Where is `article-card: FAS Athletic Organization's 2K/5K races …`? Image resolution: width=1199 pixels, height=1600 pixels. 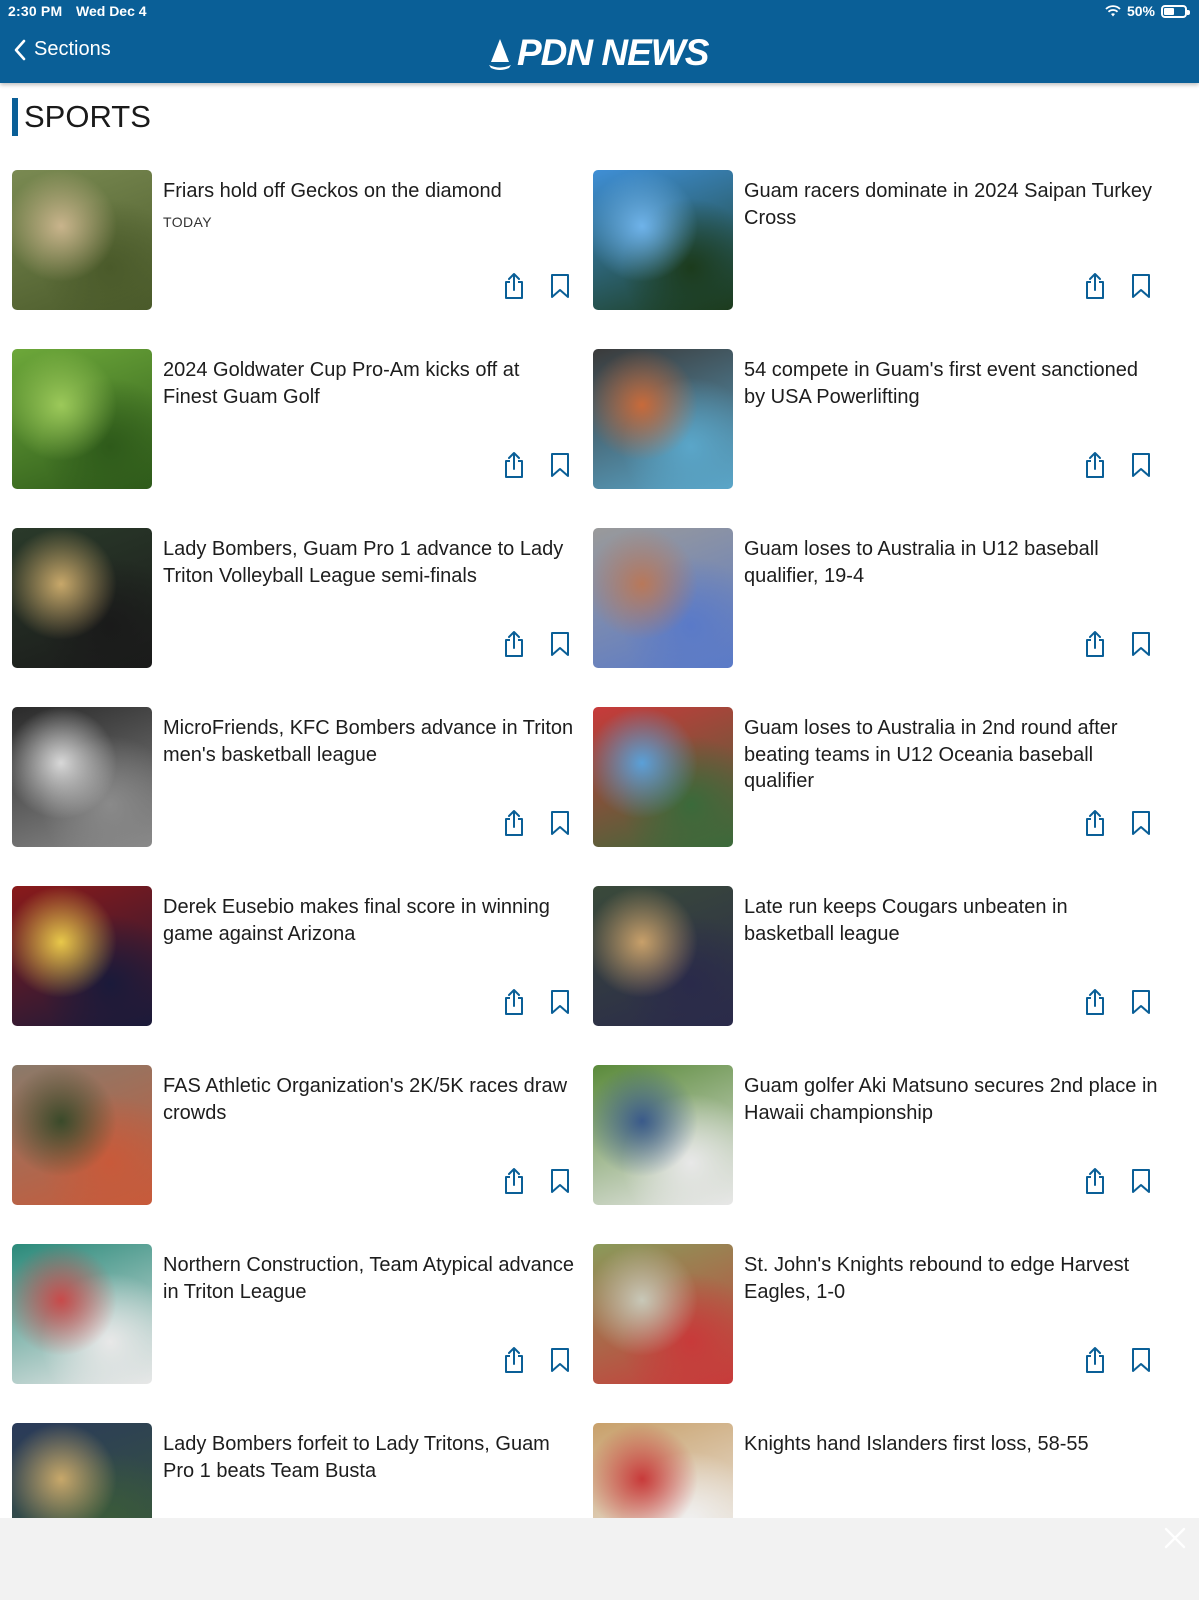
article-card: FAS Athletic Organization's 2K/5K races … is located at coordinates (297, 1135).